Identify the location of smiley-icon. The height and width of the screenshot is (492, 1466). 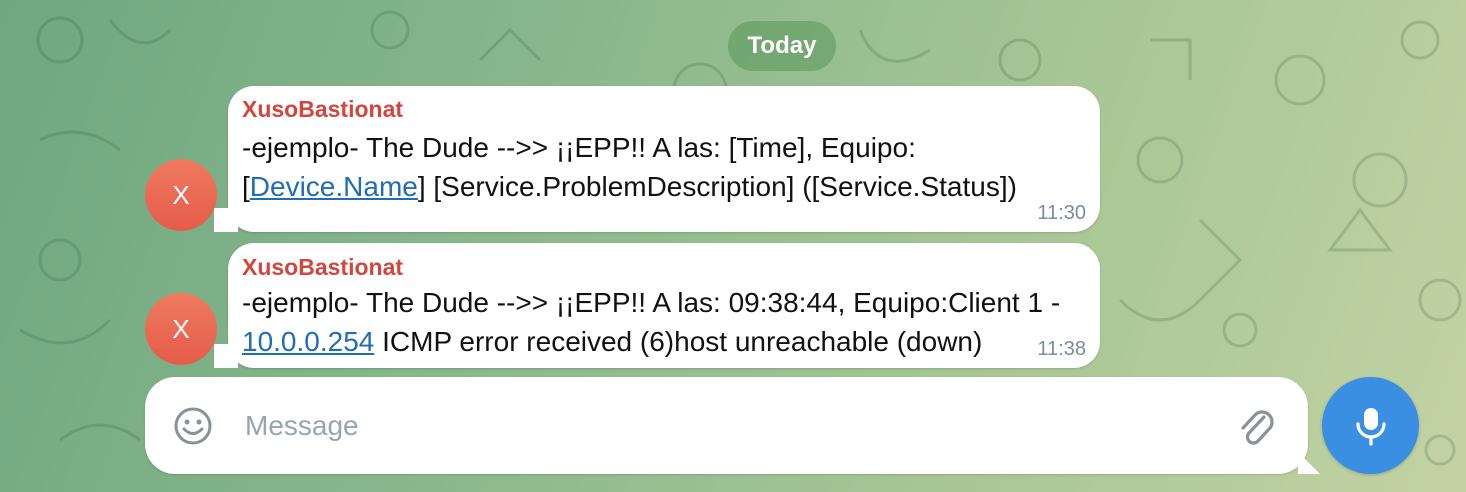
(193, 426).